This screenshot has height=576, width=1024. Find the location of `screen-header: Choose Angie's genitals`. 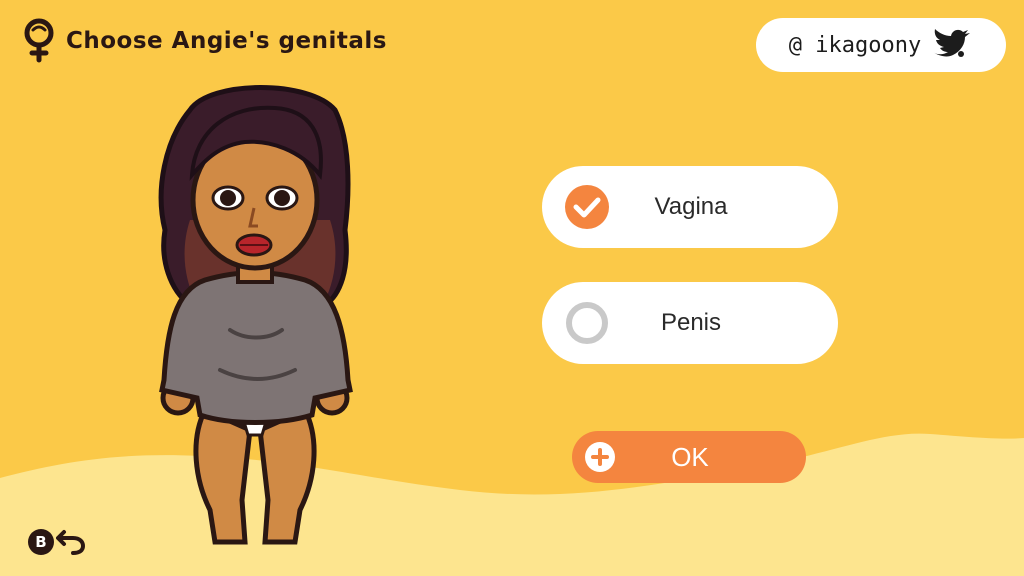

screen-header: Choose Angie's genitals is located at coordinates (204, 41).